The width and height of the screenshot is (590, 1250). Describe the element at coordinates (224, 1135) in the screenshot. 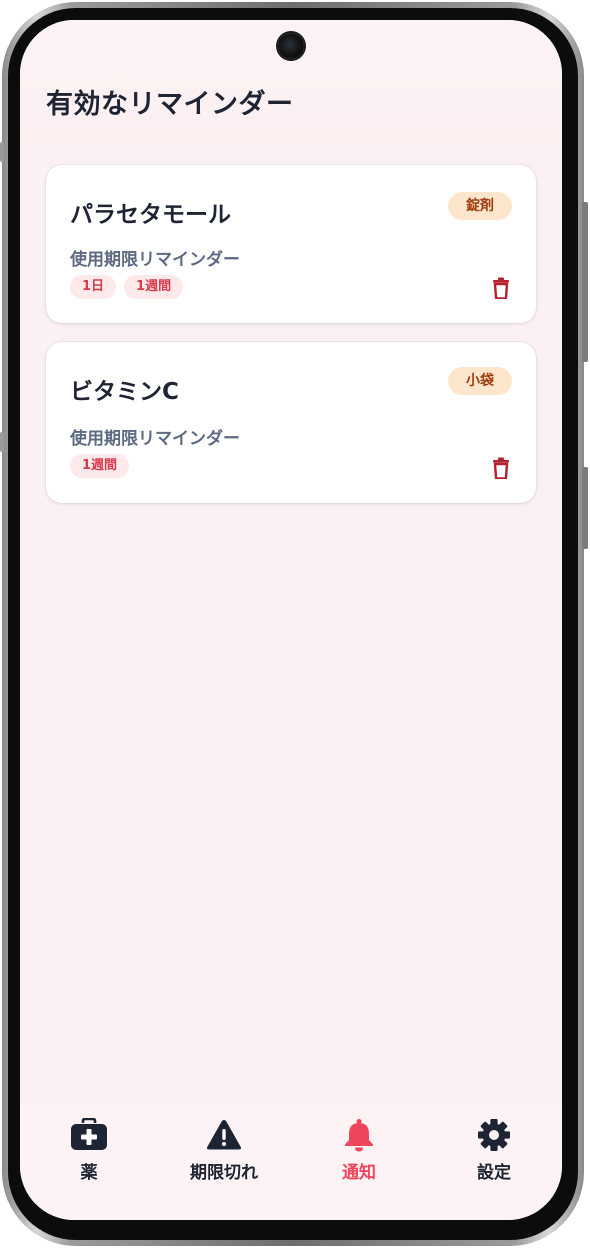

I see `warning-icon` at that location.